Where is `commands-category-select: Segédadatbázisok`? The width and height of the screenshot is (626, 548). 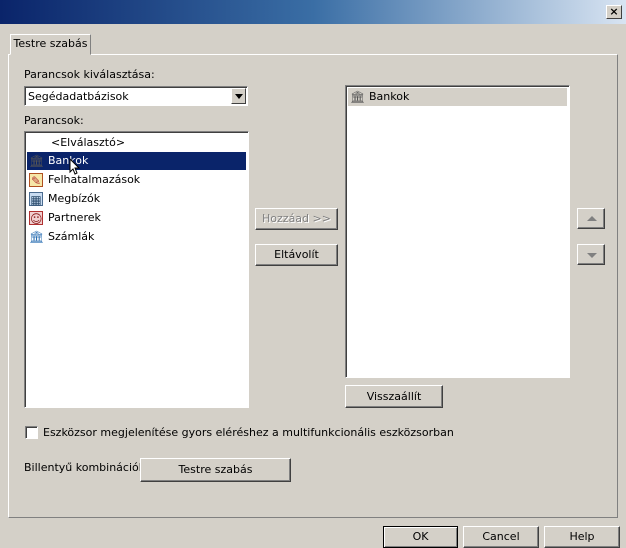
commands-category-select: Segédadatbázisok is located at coordinates (136, 96).